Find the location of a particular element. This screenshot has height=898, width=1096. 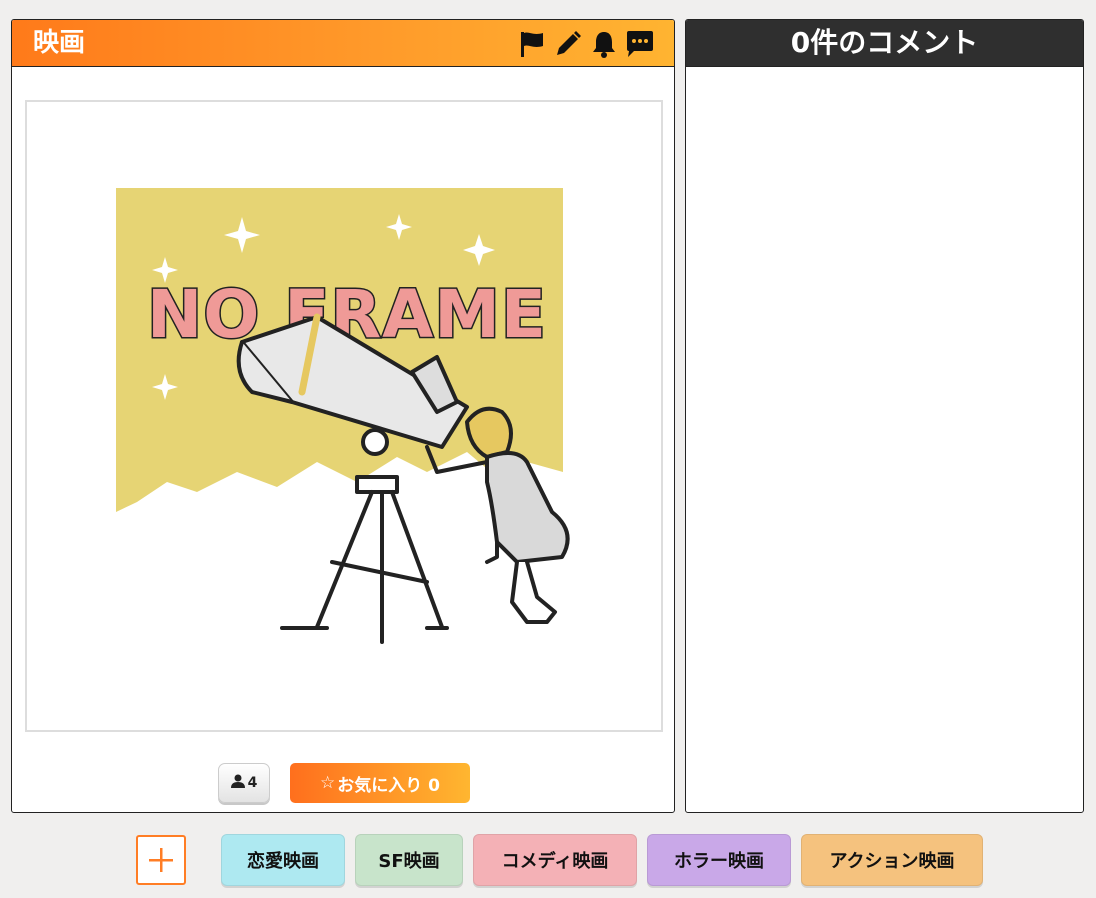

category-label: SF映画 is located at coordinates (409, 861).